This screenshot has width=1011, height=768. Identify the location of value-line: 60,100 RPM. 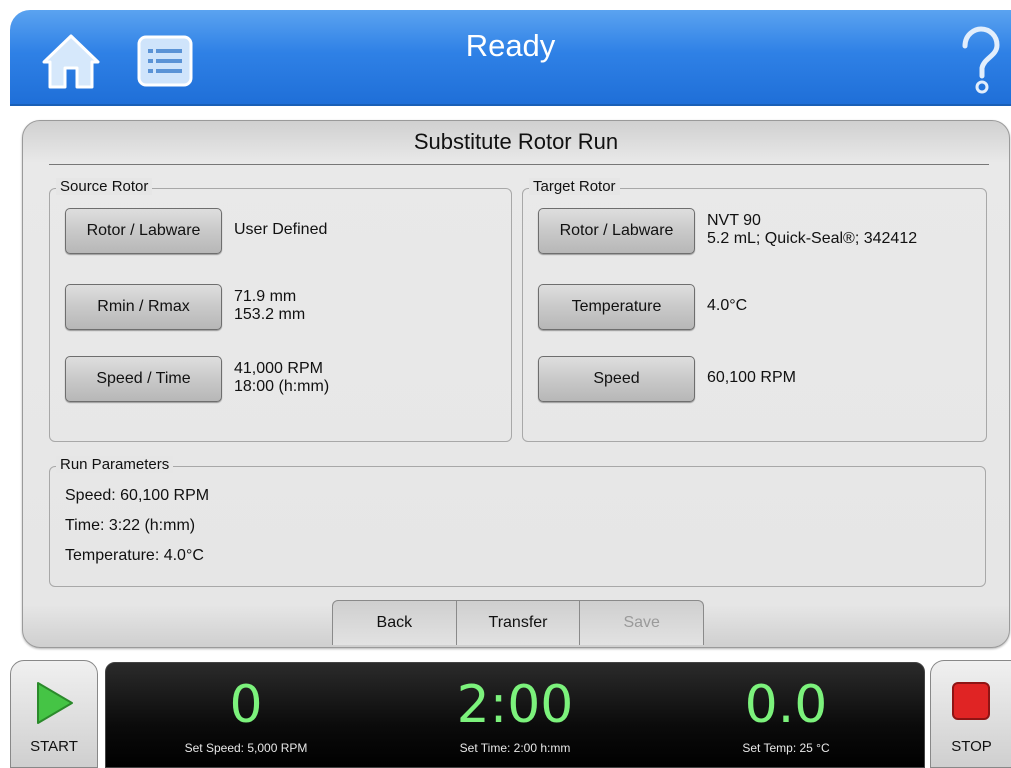
(751, 377).